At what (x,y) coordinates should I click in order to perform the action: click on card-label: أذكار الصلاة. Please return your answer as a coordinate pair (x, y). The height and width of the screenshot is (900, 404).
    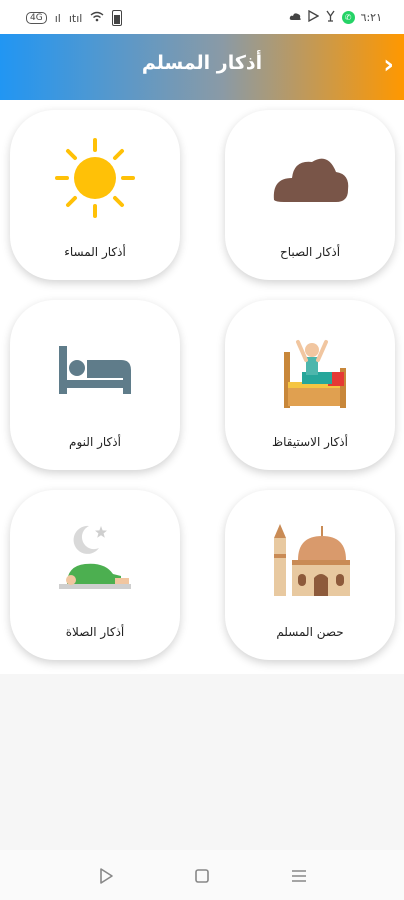
    Looking at the image, I should click on (95, 632).